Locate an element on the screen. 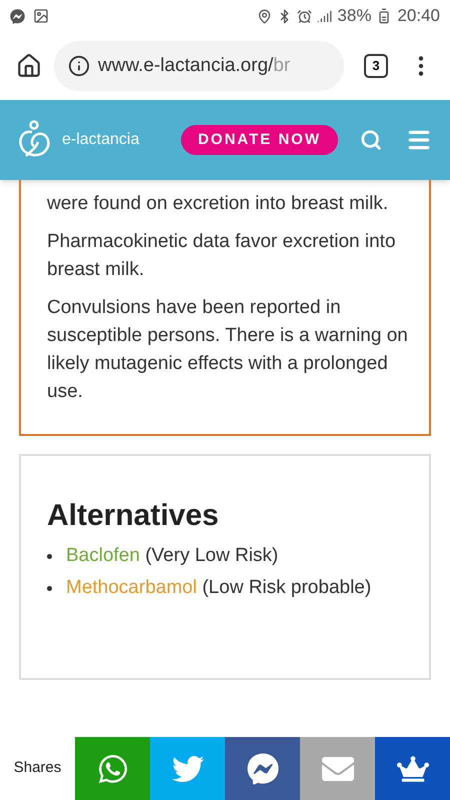  alternative-item: Methocarbamol (Low Risk probable) is located at coordinates (219, 588).